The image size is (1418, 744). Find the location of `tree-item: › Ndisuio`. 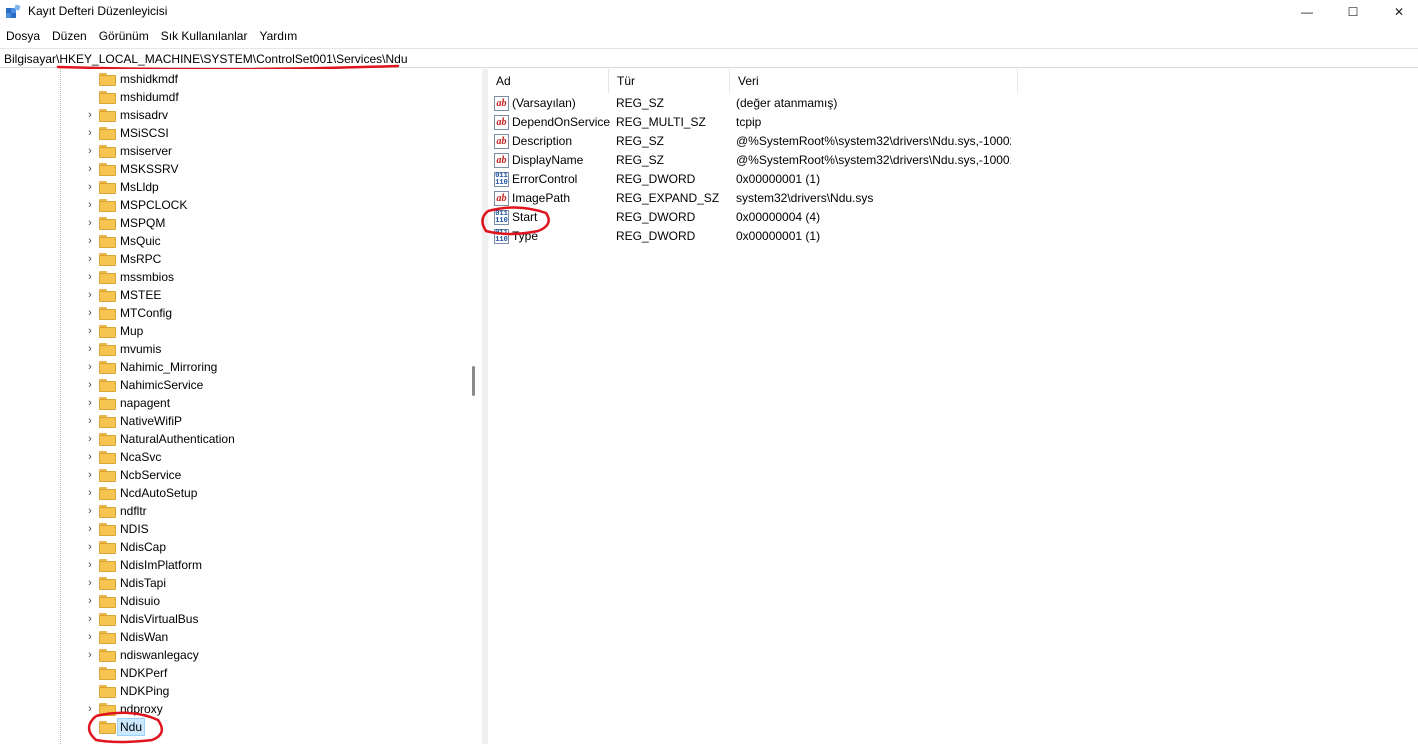

tree-item: › Ndisuio is located at coordinates (230, 601).